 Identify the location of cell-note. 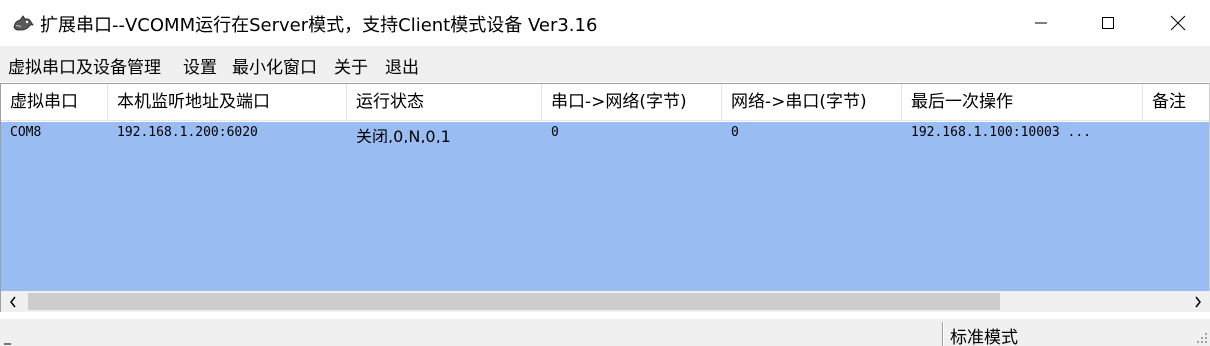
(1176, 135).